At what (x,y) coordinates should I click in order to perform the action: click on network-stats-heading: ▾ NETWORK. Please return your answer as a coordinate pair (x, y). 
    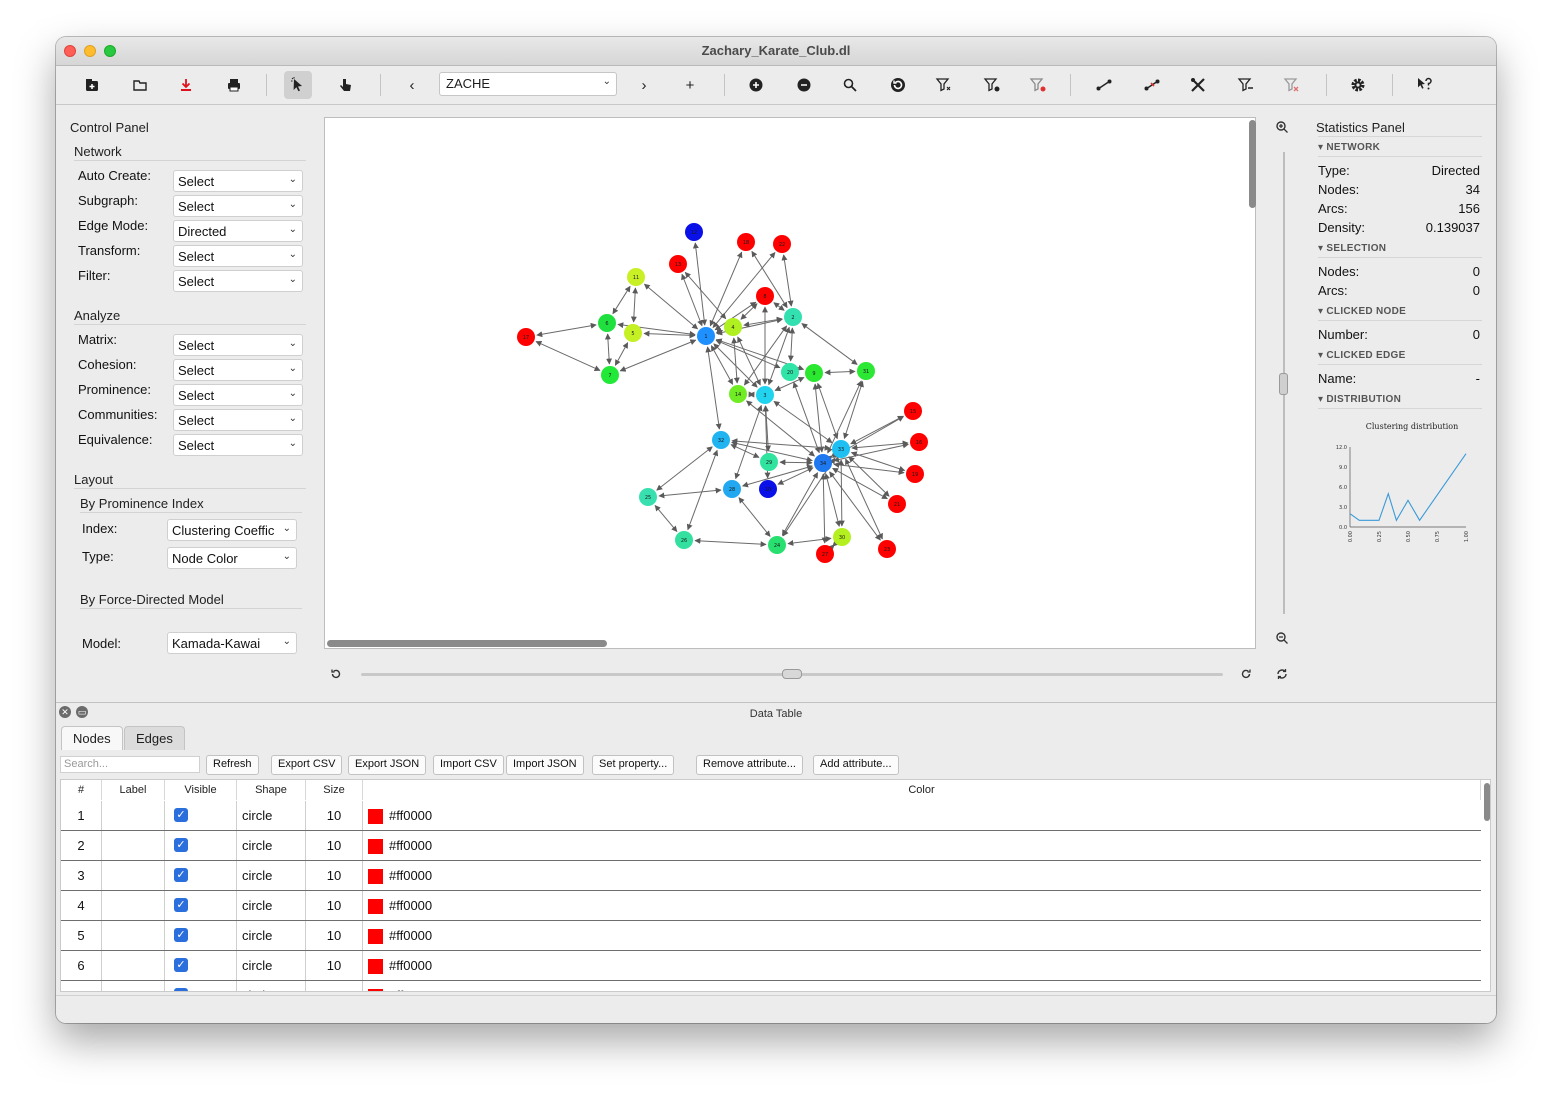
    Looking at the image, I should click on (1349, 147).